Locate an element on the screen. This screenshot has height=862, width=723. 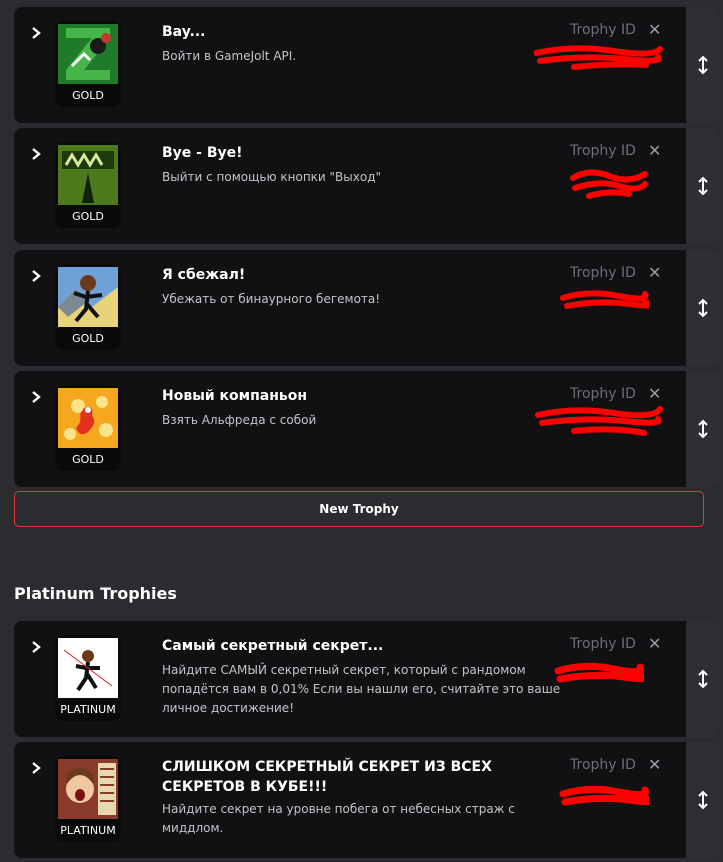
section-title: Platinum Trophies is located at coordinates (95, 593).